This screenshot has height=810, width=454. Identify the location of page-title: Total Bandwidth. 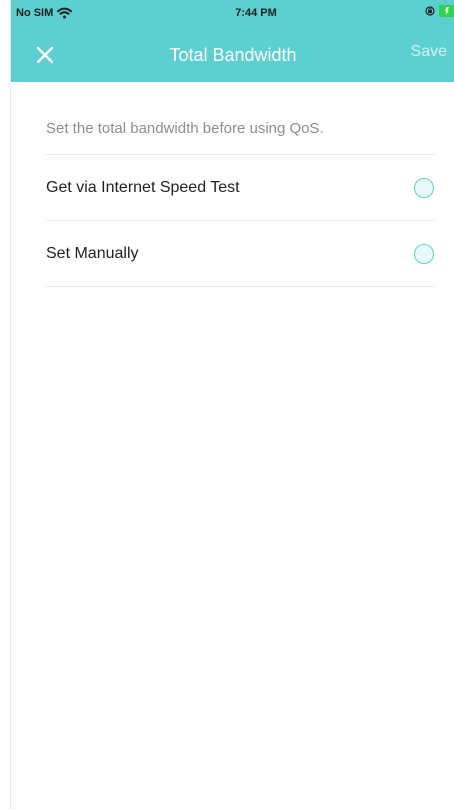
(233, 55).